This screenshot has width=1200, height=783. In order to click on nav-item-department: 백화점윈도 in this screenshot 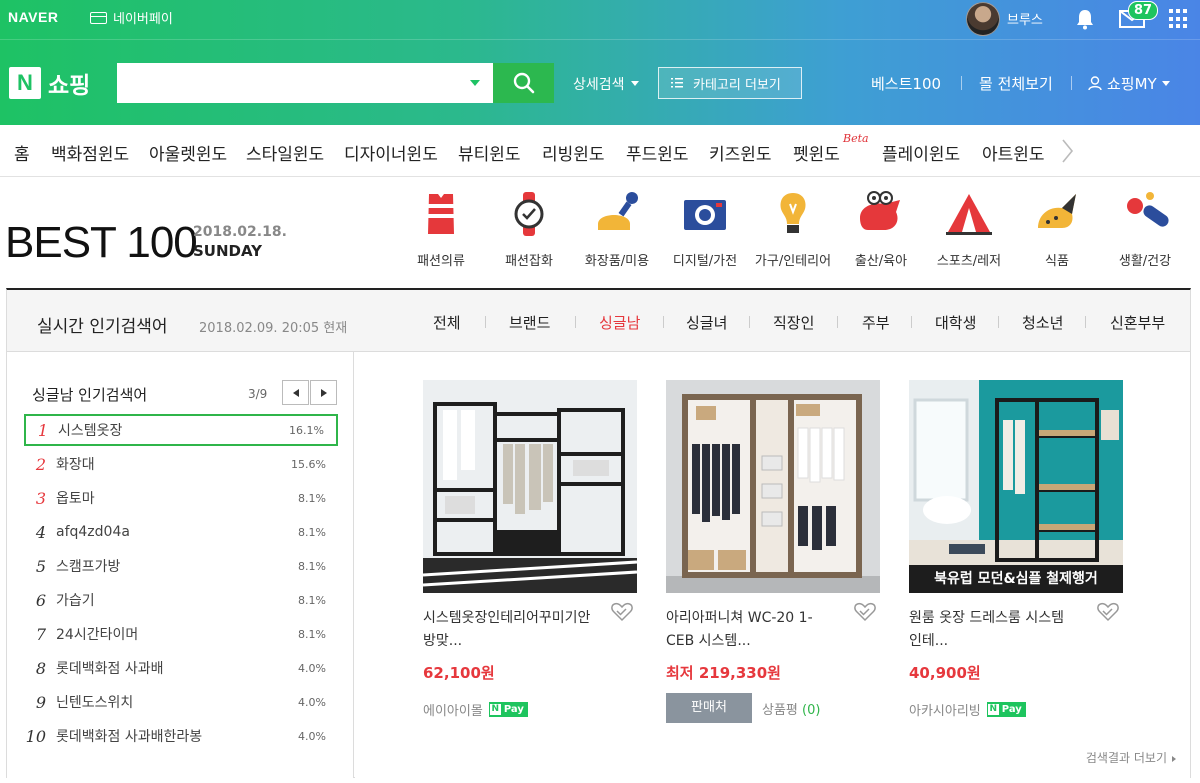, I will do `click(90, 152)`.